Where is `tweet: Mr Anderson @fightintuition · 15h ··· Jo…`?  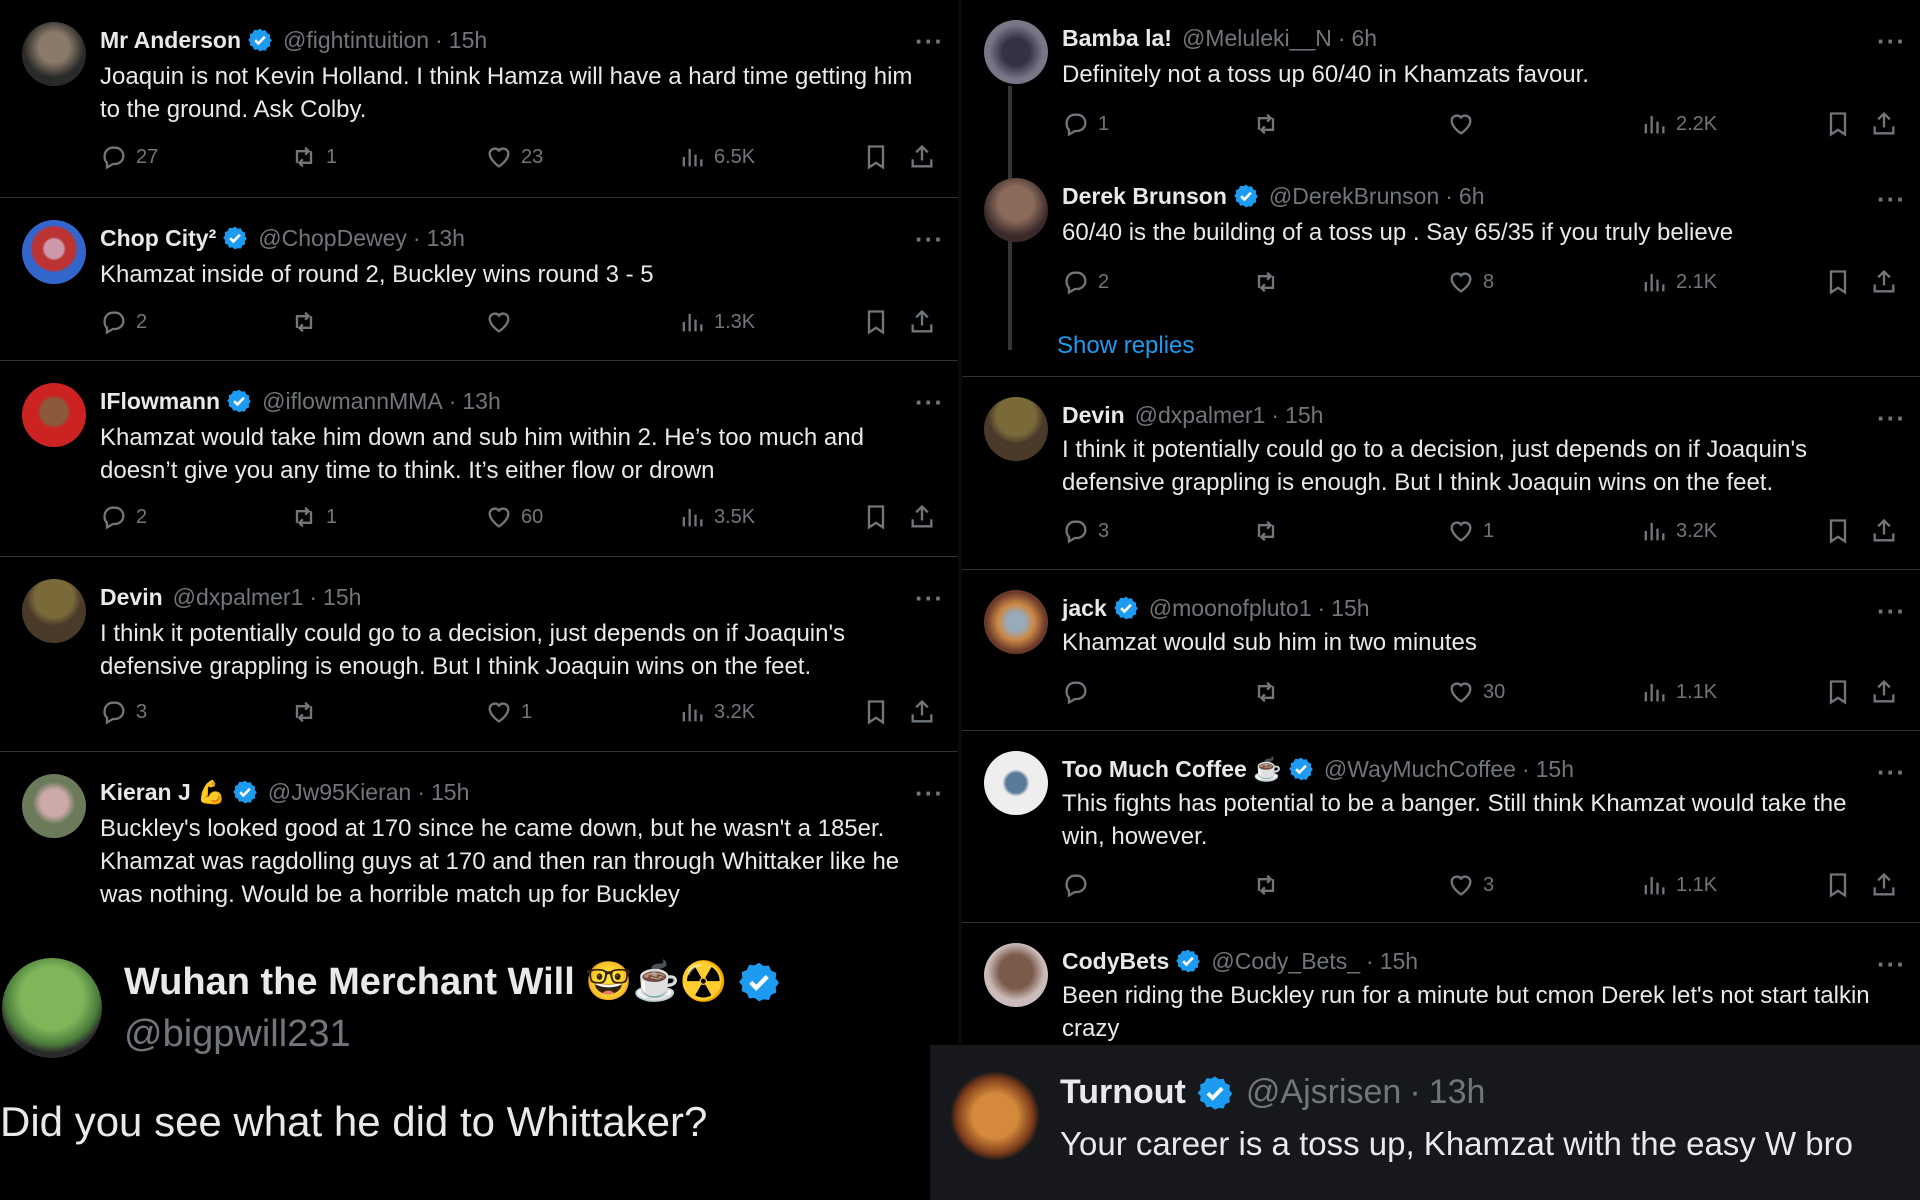 tweet: Mr Anderson @fightintuition · 15h ··· Jo… is located at coordinates (479, 99).